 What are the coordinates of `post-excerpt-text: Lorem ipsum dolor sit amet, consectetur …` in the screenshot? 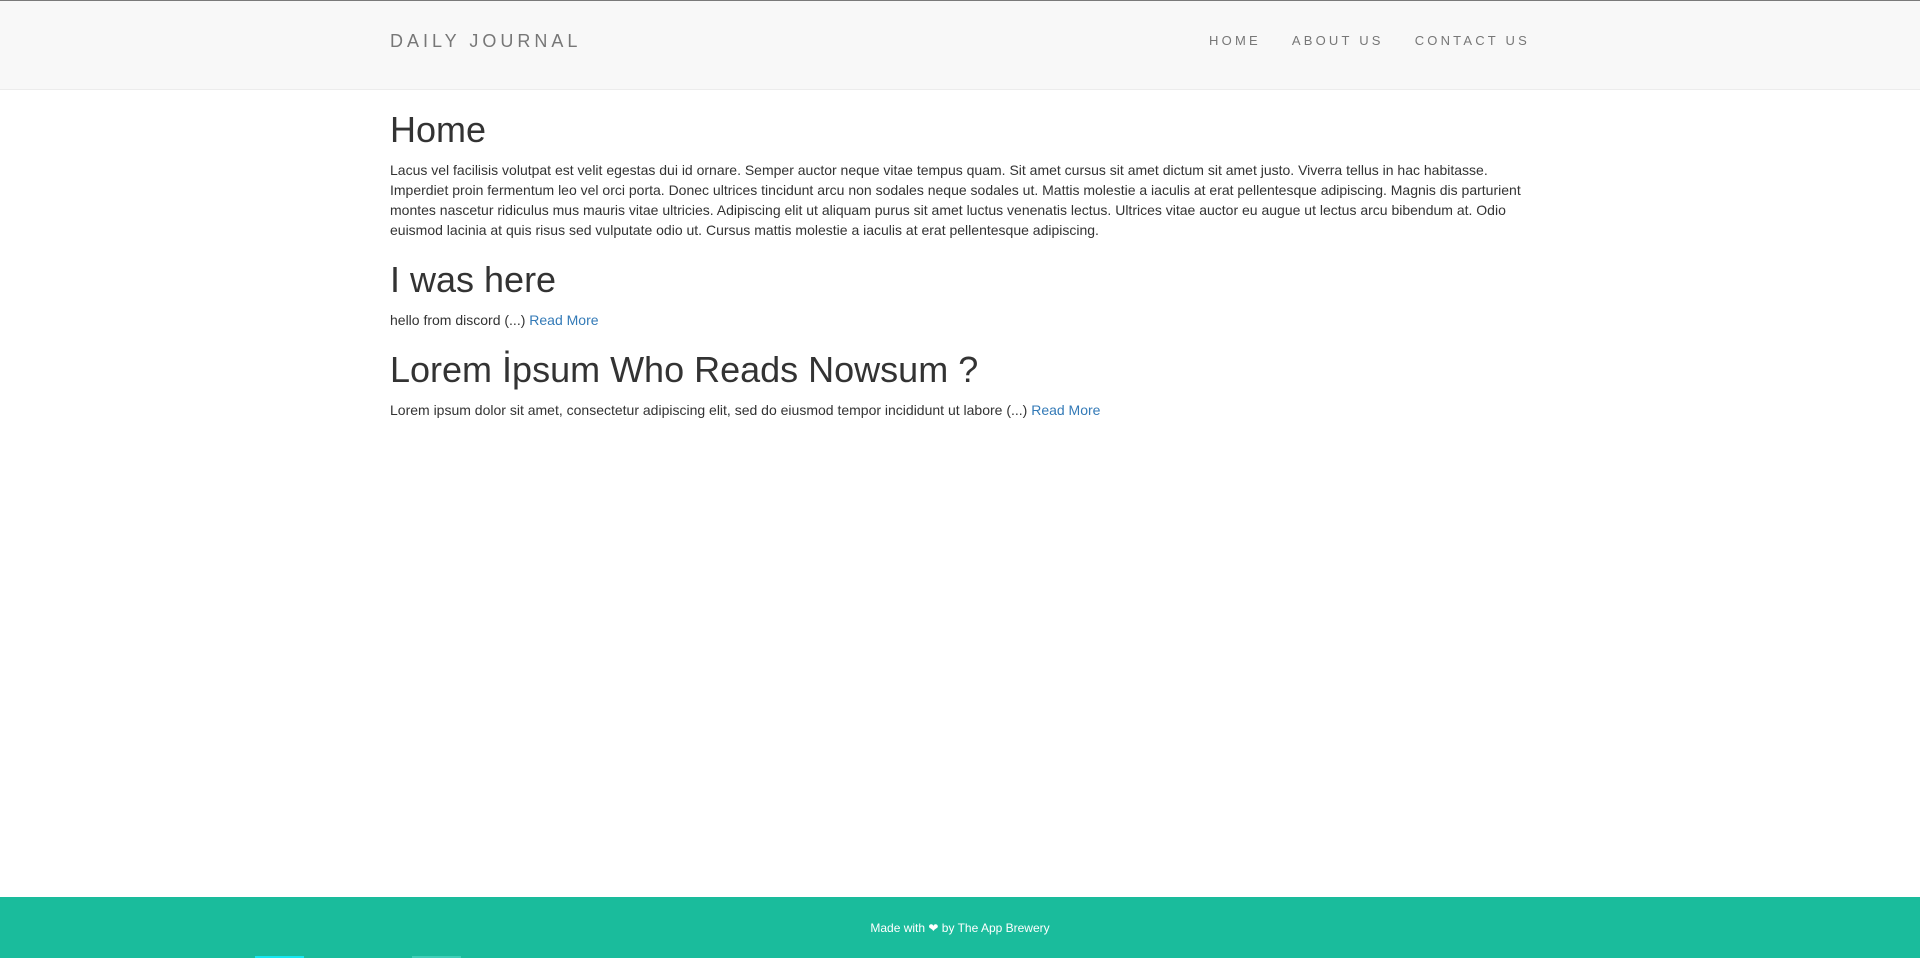 It's located at (709, 410).